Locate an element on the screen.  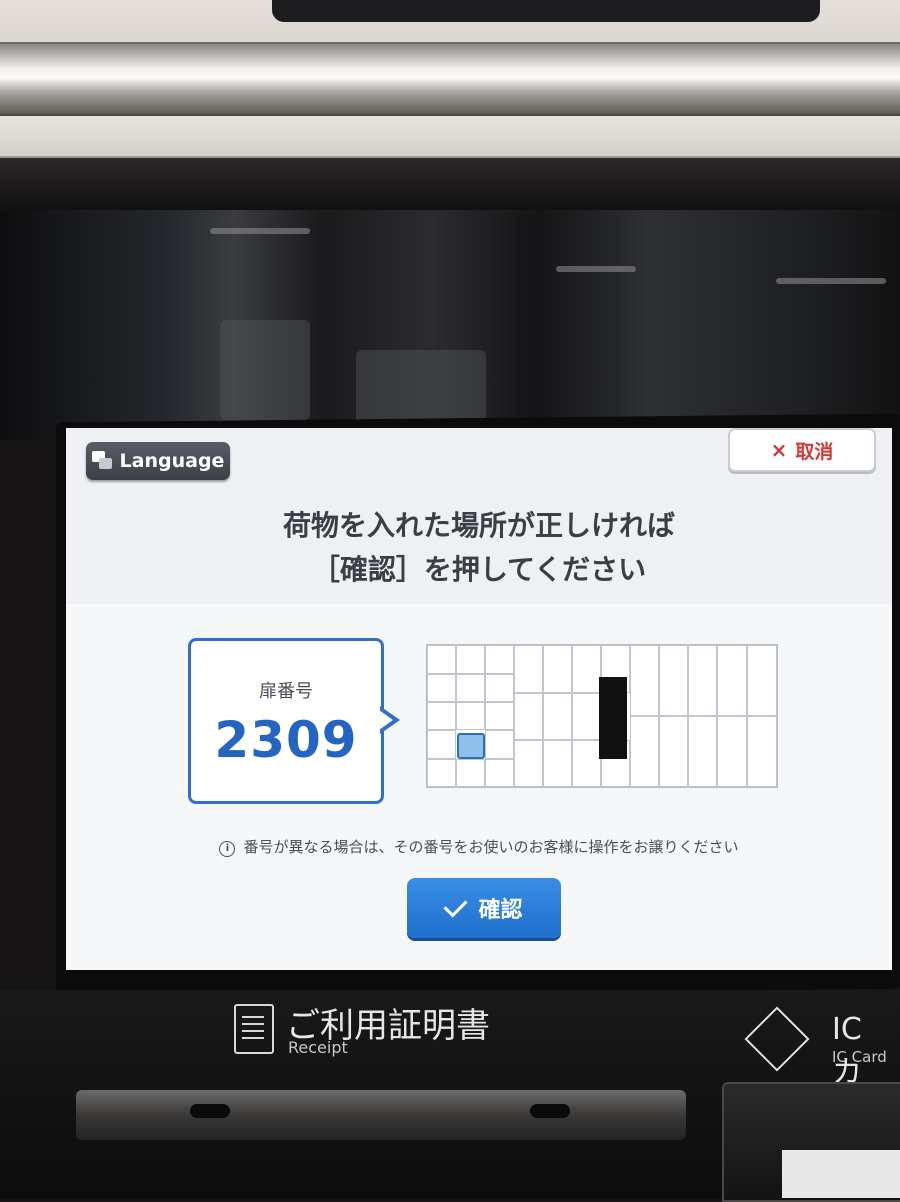
cancel-button: × 取消 is located at coordinates (802, 450).